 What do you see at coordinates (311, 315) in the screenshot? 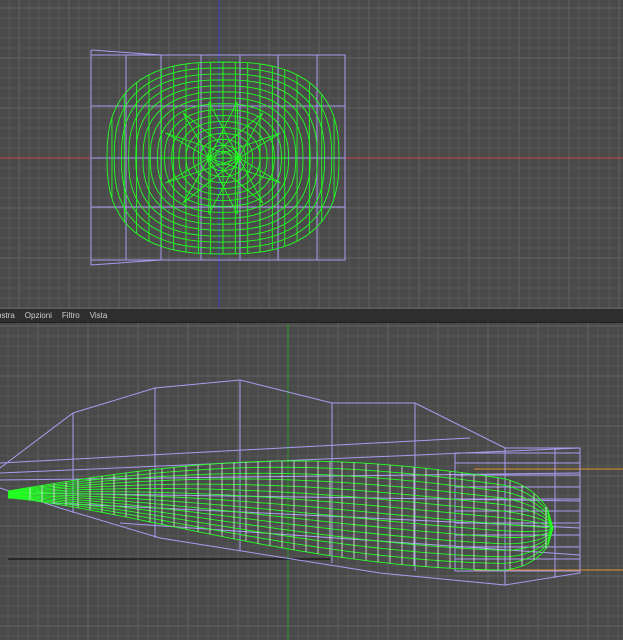
I see `viewport-menubar: ostra Opzioni Filtro Vista` at bounding box center [311, 315].